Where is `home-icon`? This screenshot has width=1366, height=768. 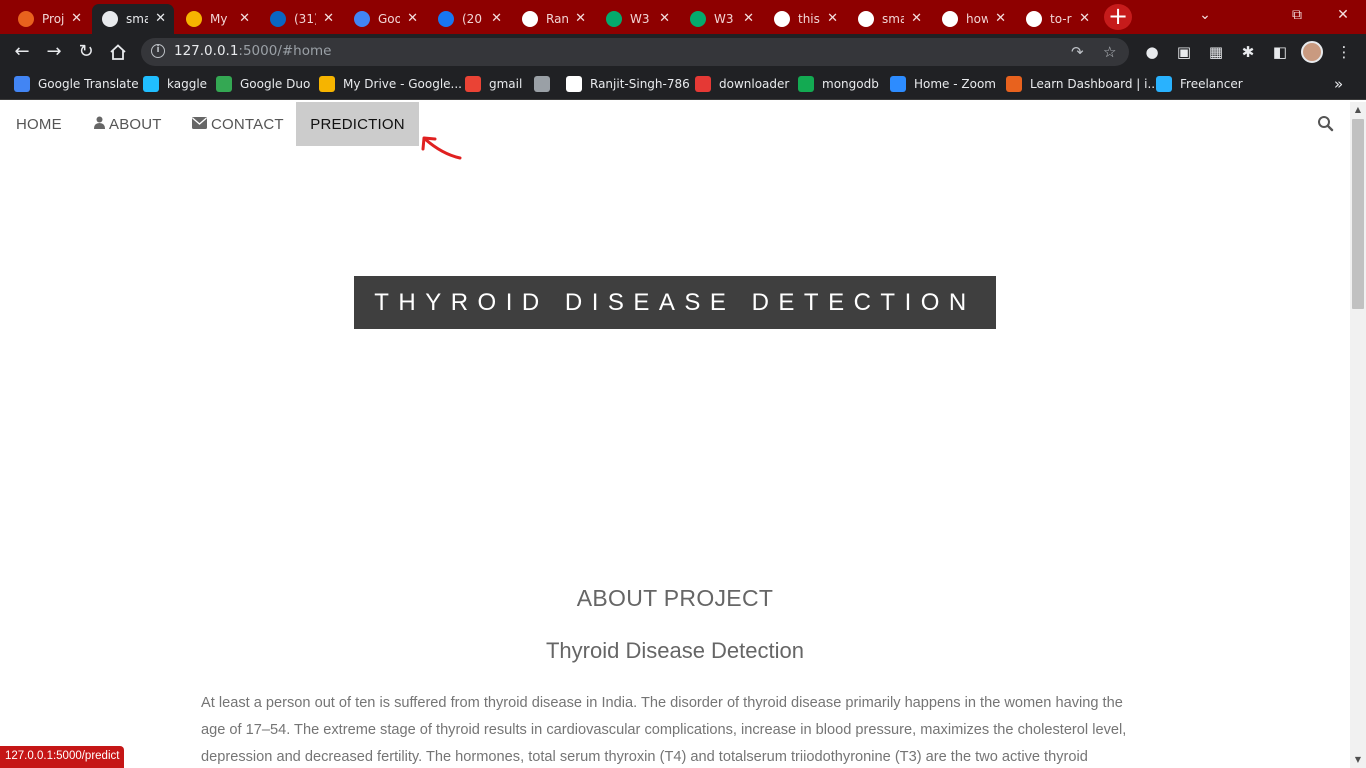 home-icon is located at coordinates (118, 52).